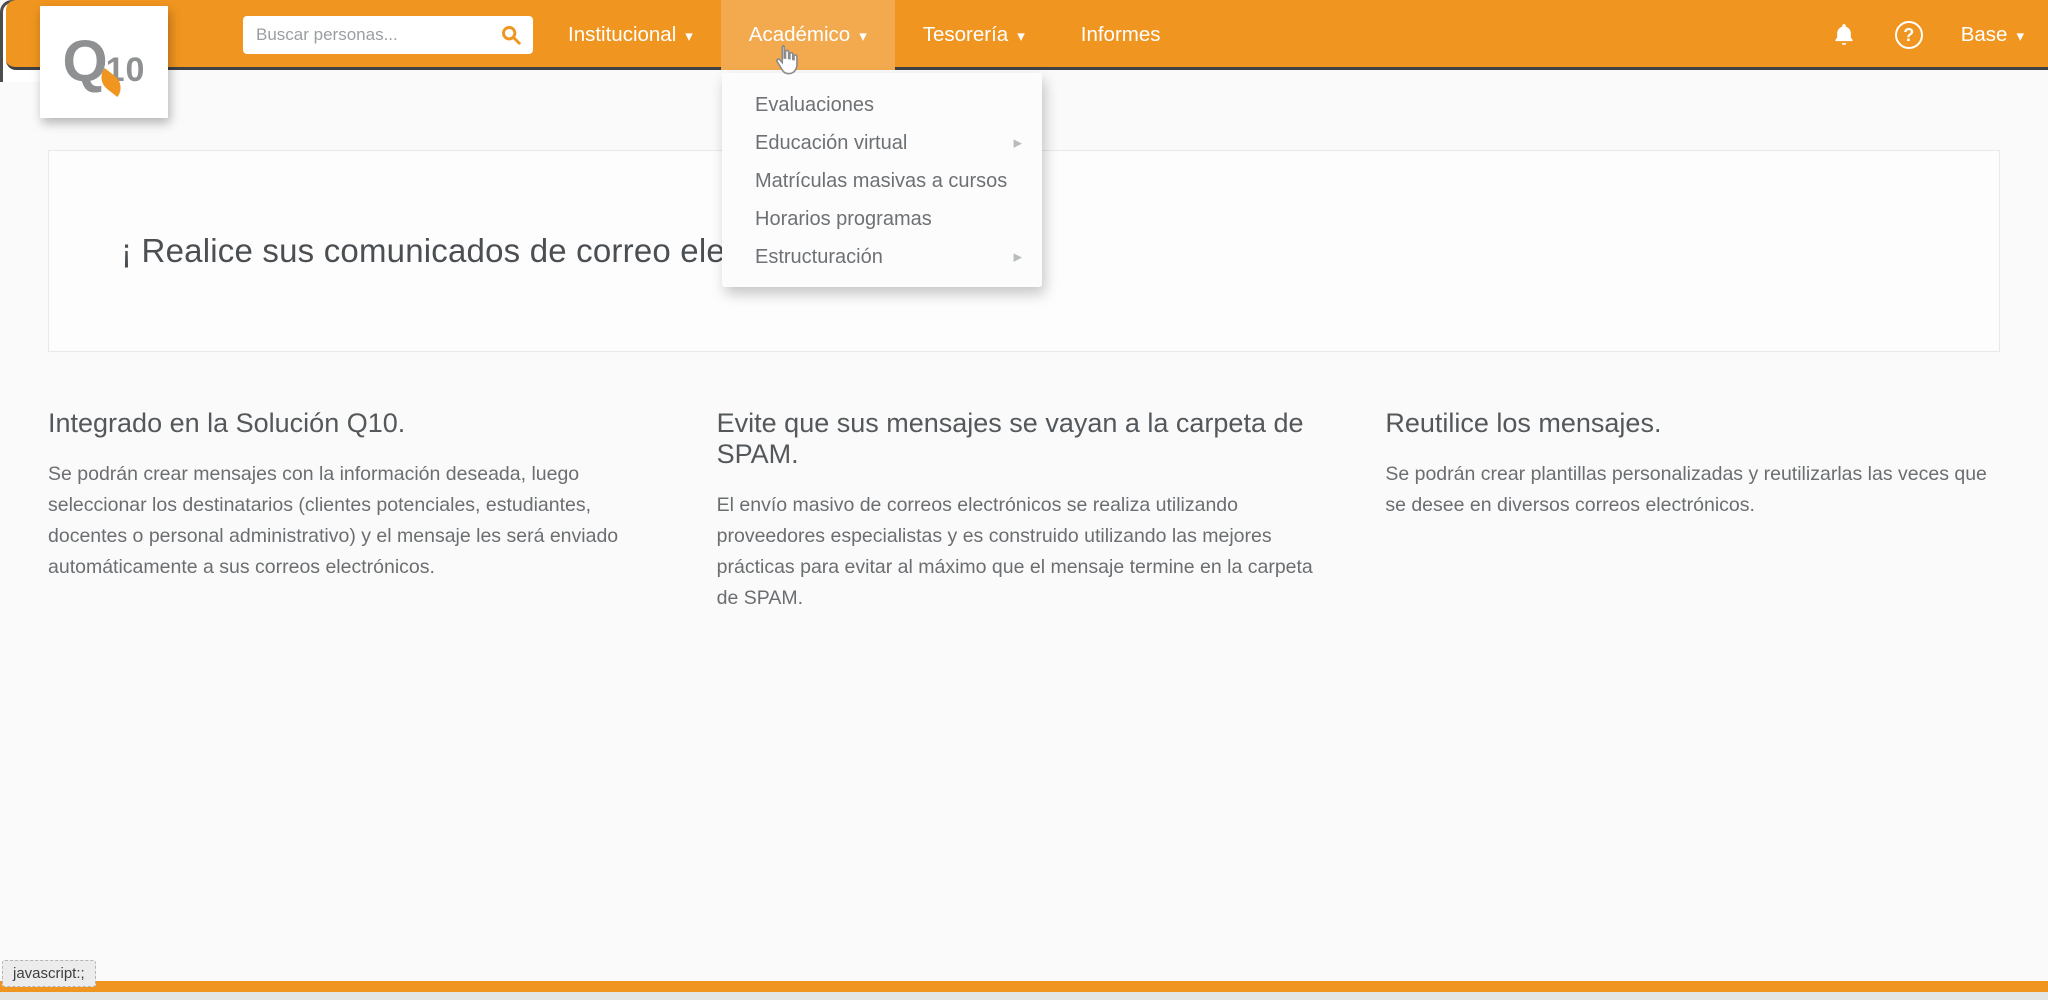 The width and height of the screenshot is (2048, 1000). I want to click on notifications-button, so click(1844, 35).